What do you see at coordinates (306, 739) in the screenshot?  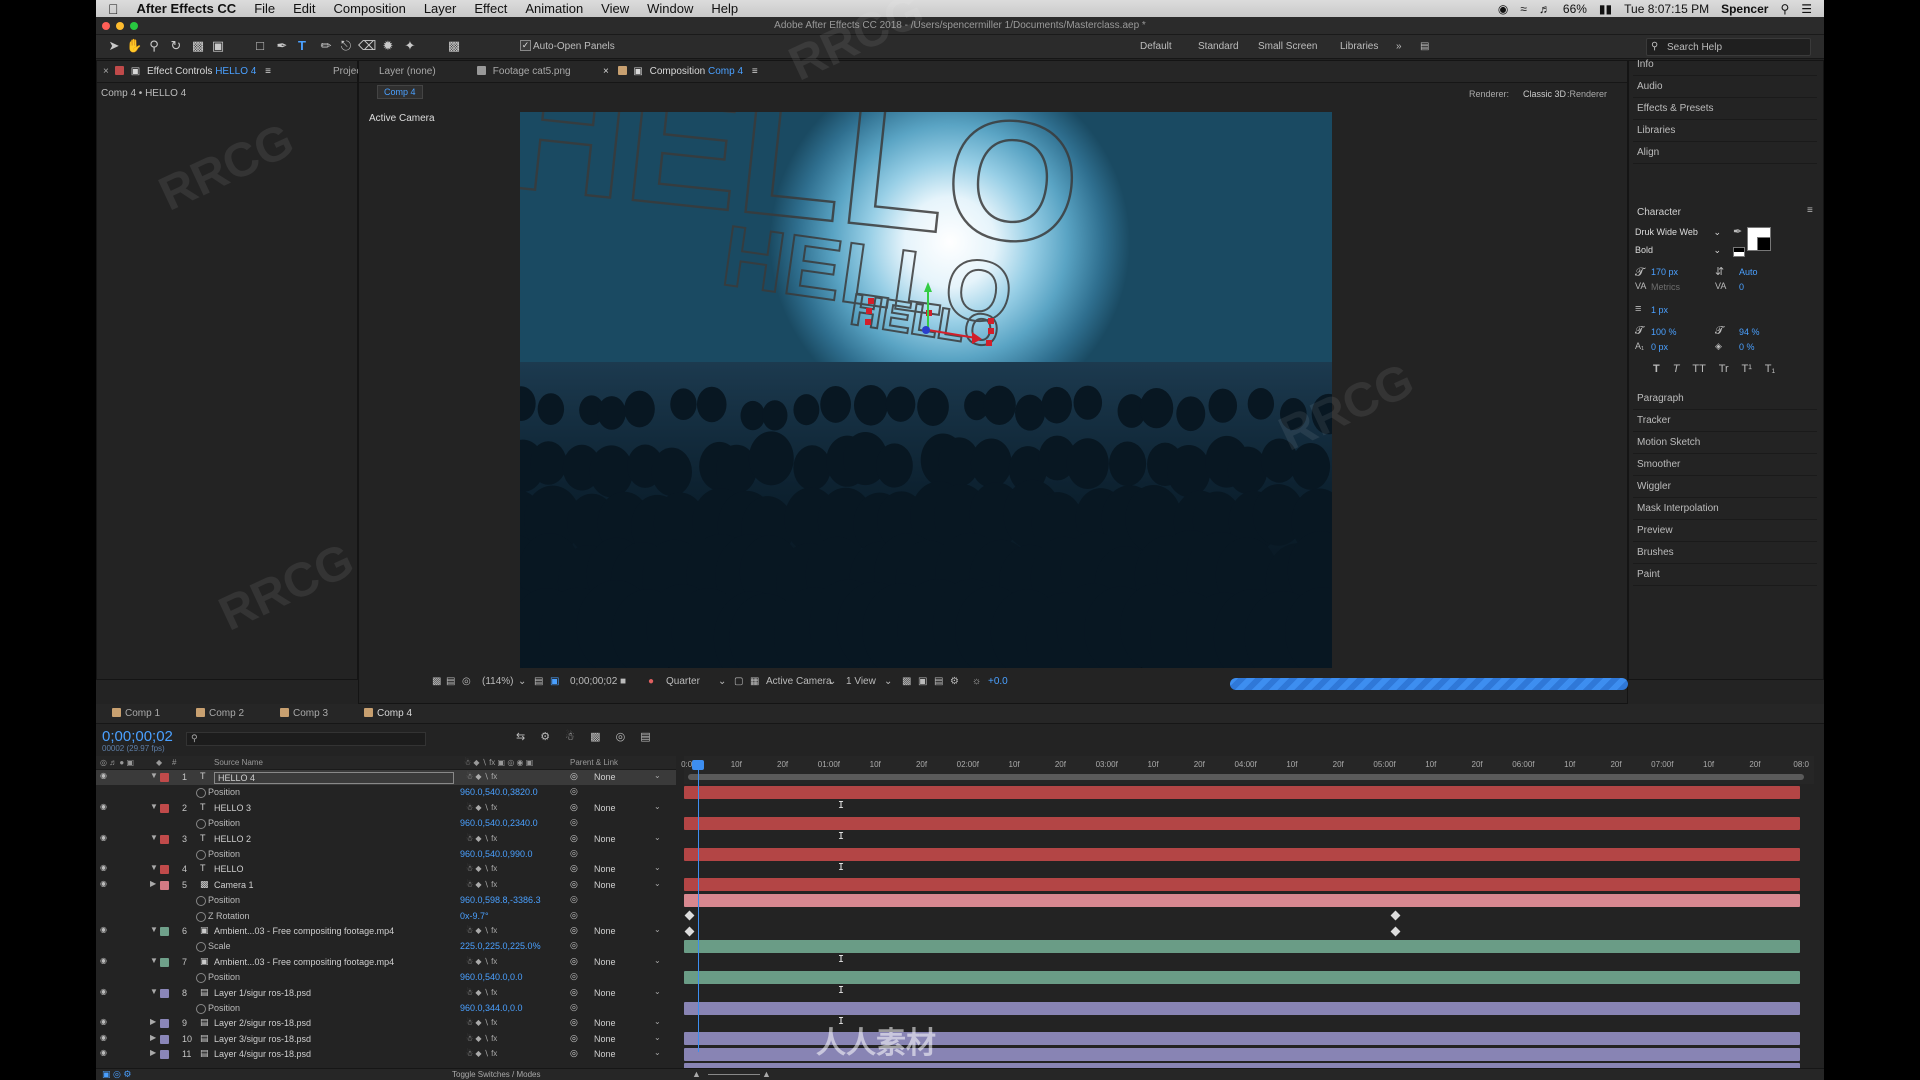 I see `timeline-search-input: ⚲` at bounding box center [306, 739].